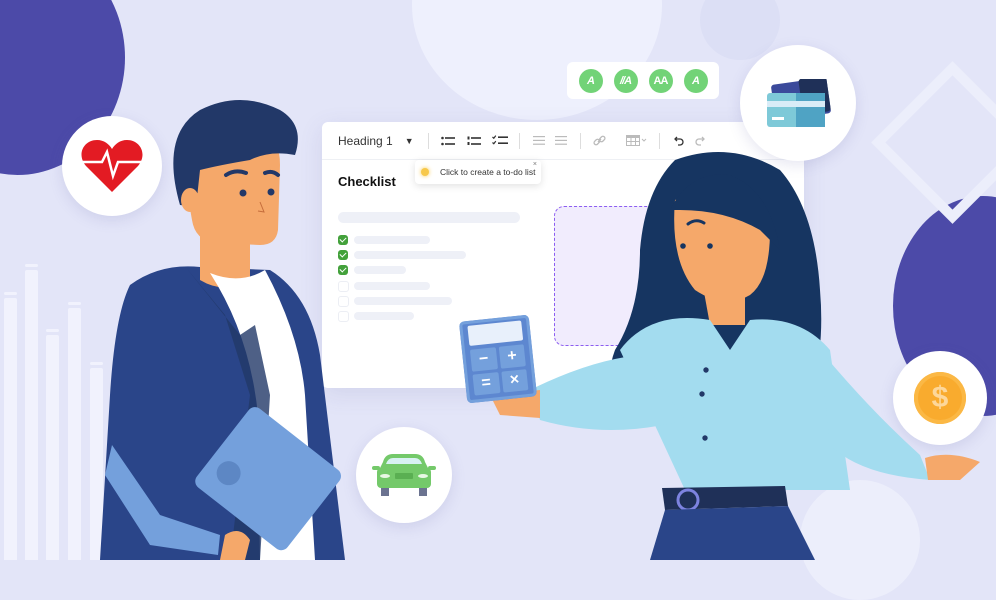 The image size is (996, 600). What do you see at coordinates (537, 60) in the screenshot?
I see `bg-circle-light-top` at bounding box center [537, 60].